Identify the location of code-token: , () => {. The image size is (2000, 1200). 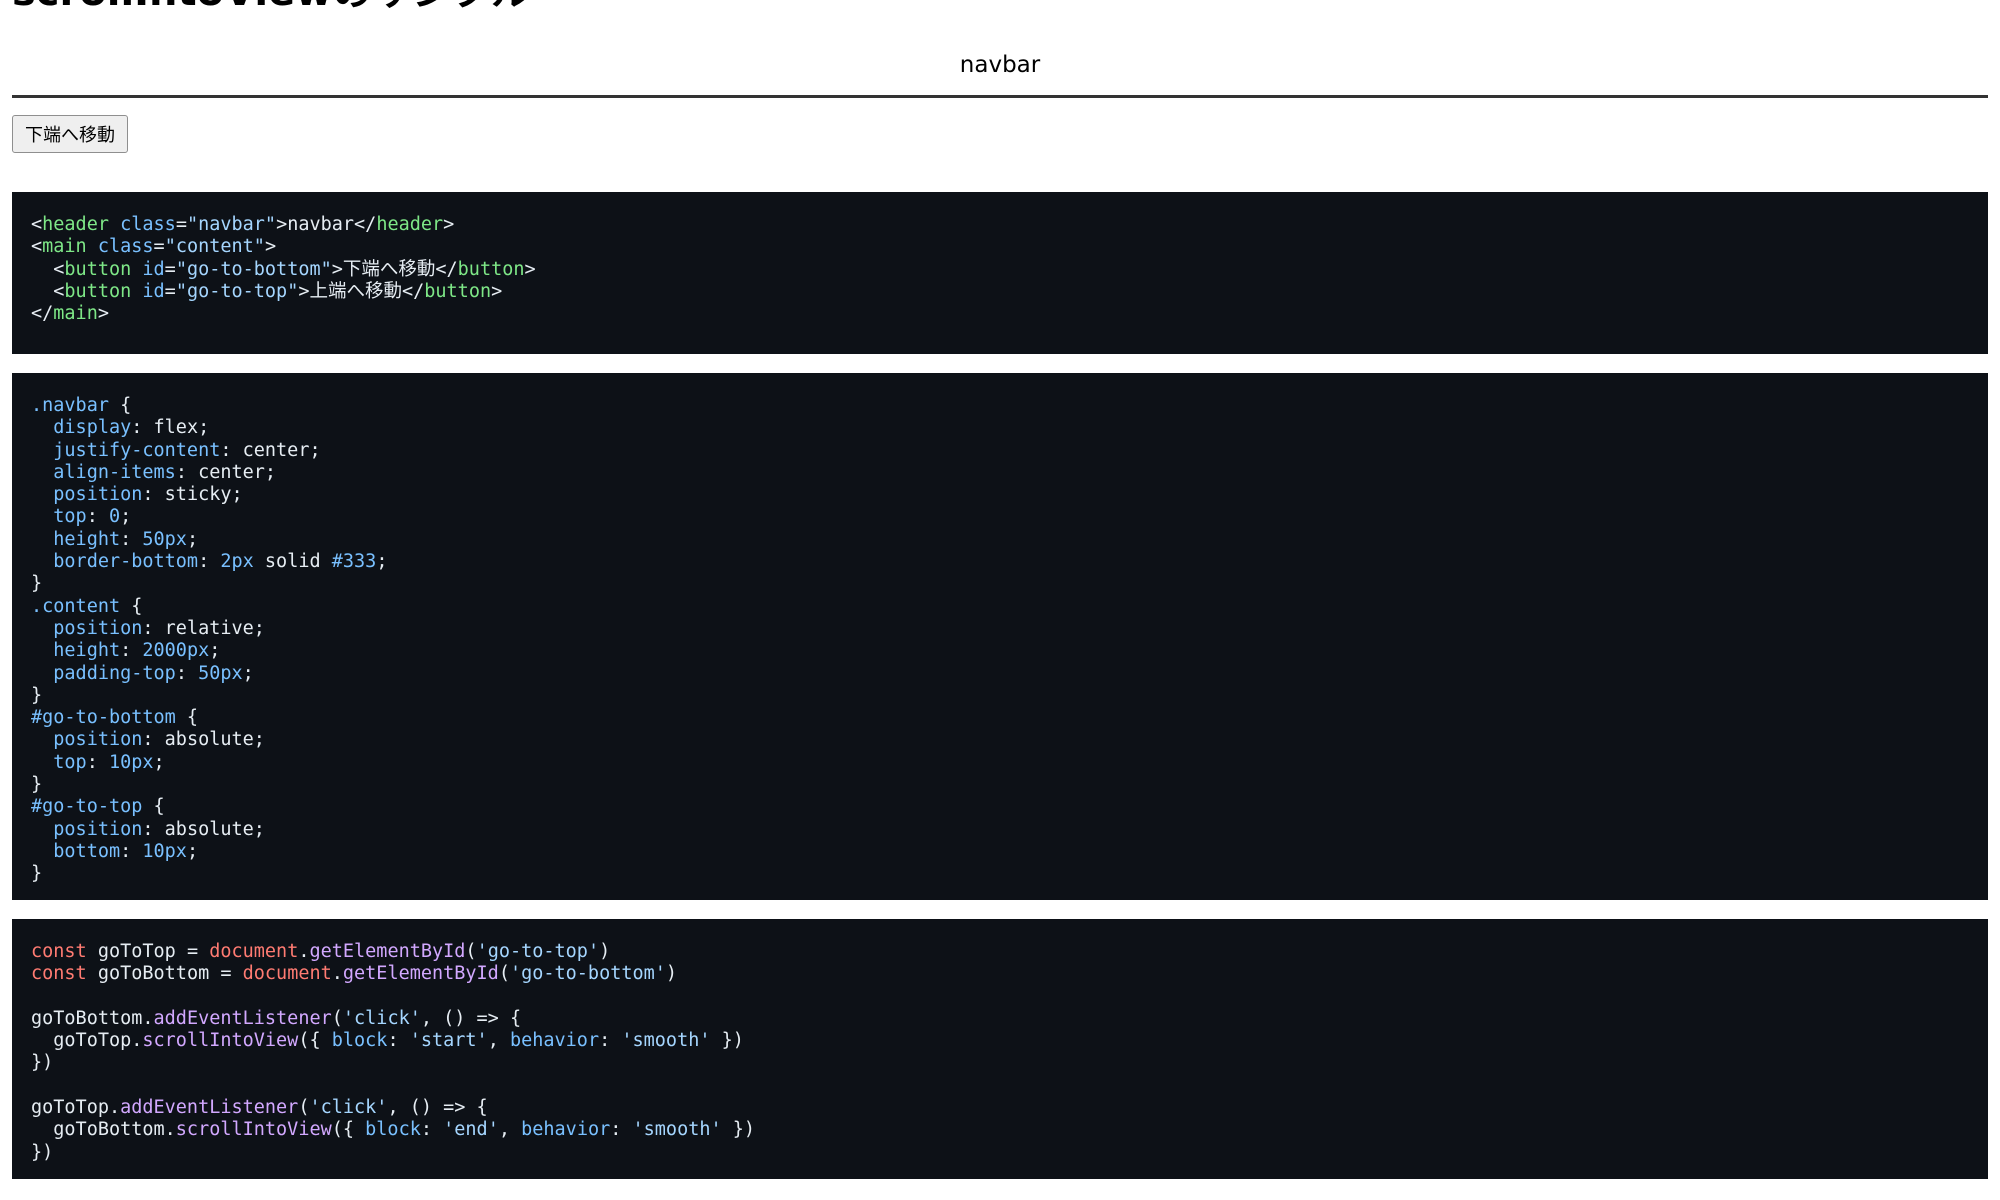
(471, 1018).